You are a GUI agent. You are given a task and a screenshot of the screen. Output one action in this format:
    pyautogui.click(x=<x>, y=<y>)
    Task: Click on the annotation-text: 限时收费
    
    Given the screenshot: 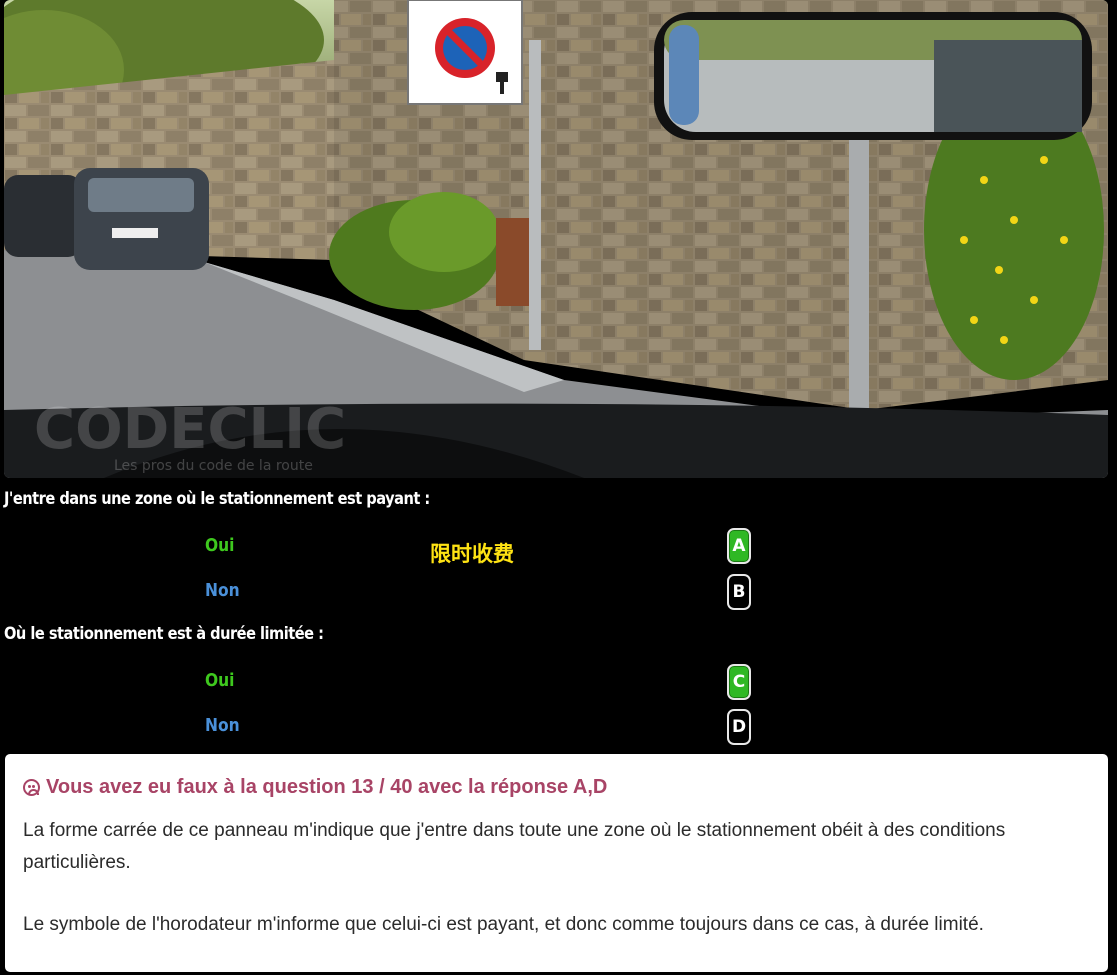 What is the action you would take?
    pyautogui.click(x=472, y=554)
    